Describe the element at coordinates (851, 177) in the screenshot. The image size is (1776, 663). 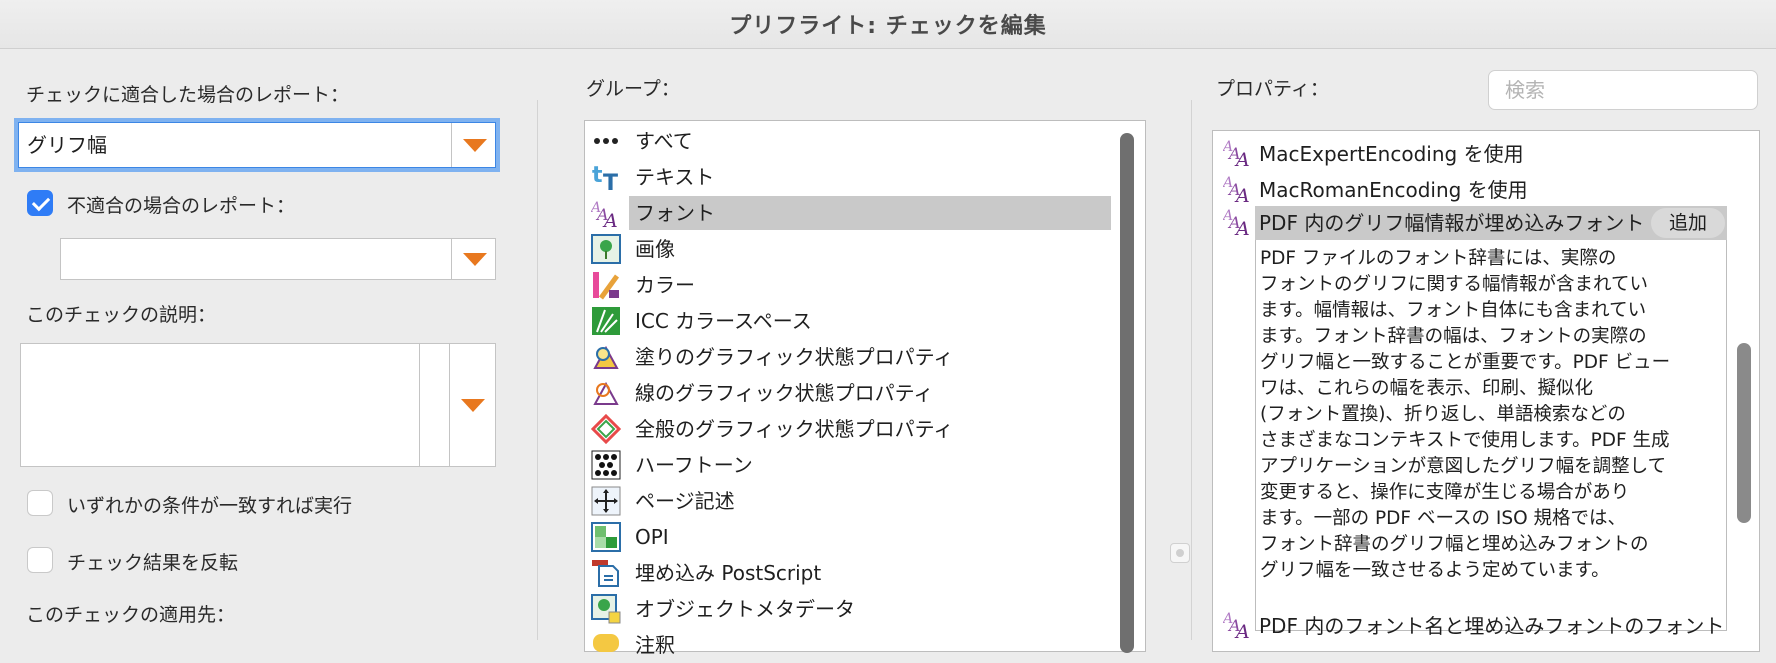
I see `group-item-text: tT テキスト` at that location.